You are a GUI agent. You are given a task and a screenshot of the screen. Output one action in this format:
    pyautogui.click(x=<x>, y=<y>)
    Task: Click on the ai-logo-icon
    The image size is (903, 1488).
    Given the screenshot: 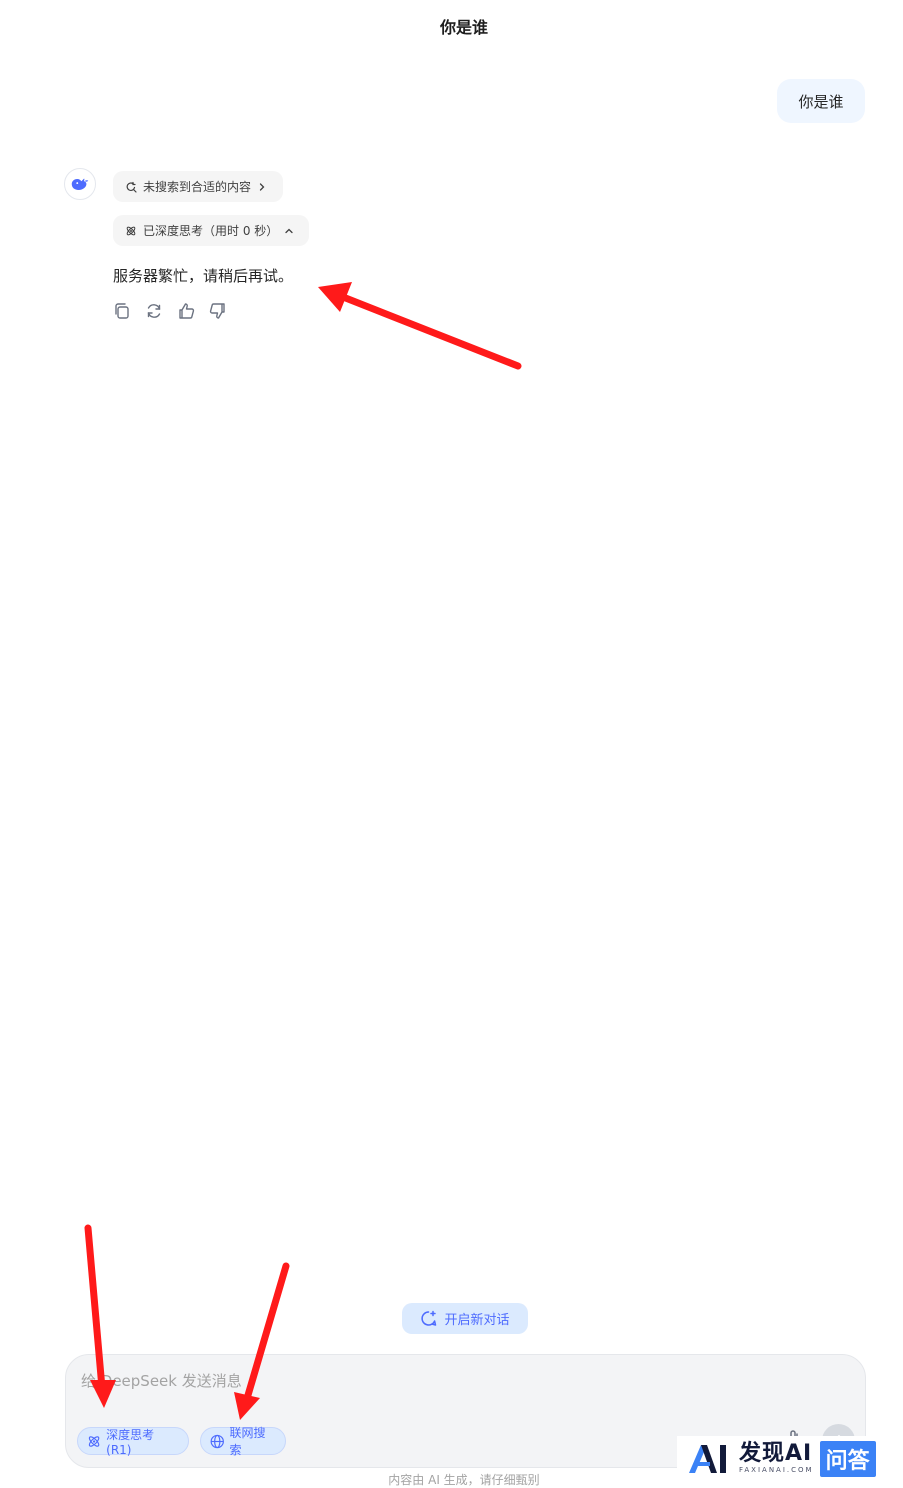 What is the action you would take?
    pyautogui.click(x=707, y=1458)
    